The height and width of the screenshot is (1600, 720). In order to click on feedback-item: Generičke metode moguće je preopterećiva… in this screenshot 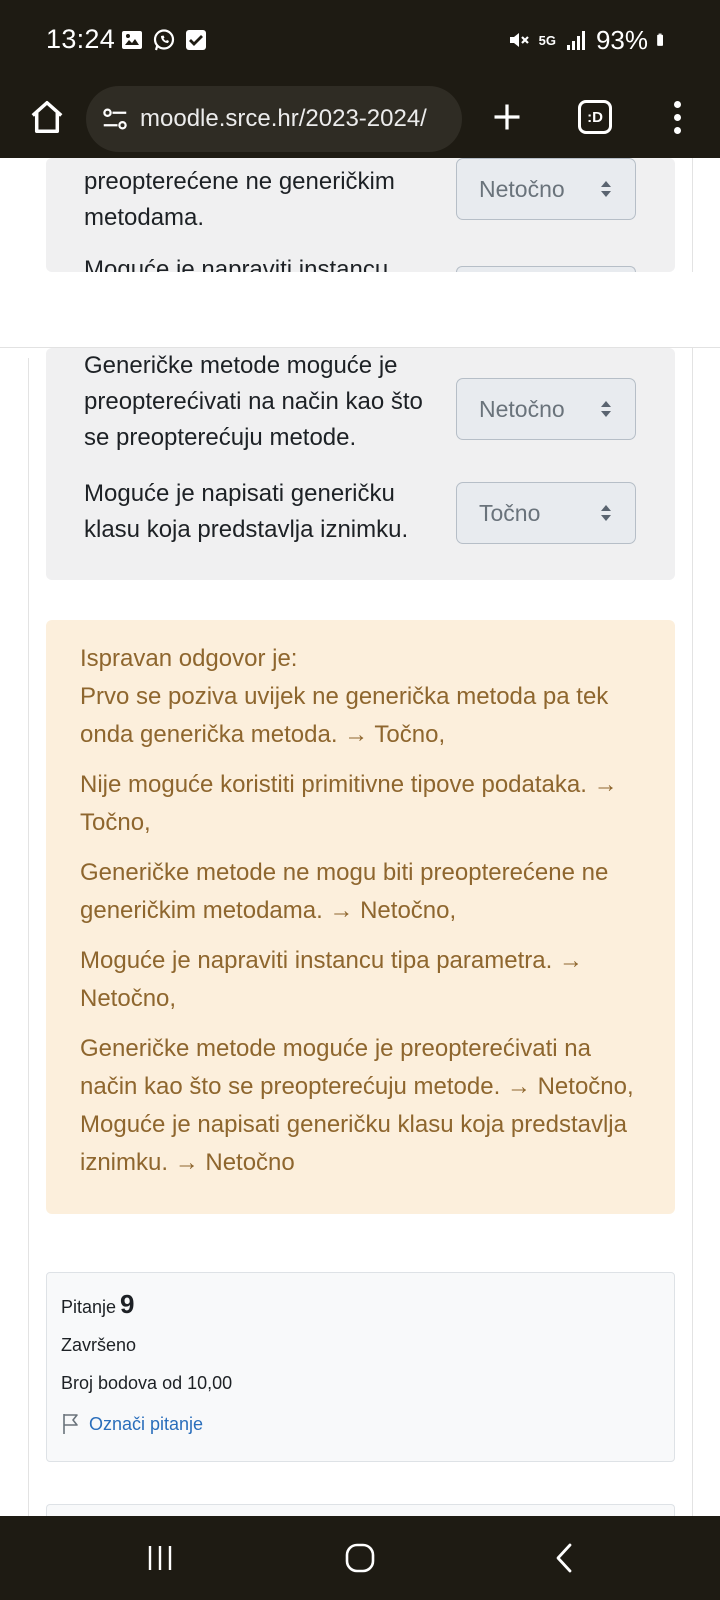, I will do `click(357, 1105)`.